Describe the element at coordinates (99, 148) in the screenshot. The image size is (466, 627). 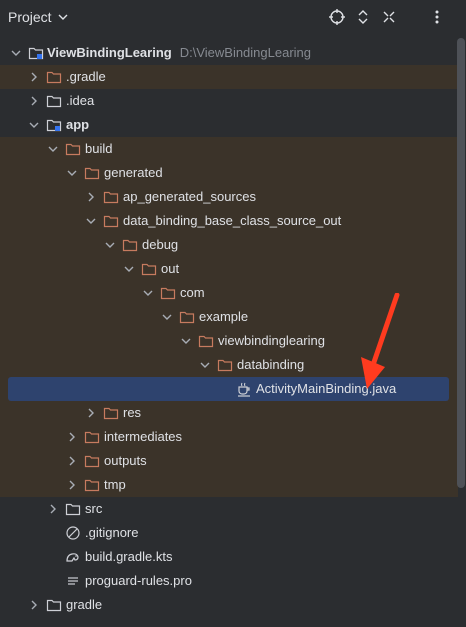
I see `tree-item-label: build` at that location.